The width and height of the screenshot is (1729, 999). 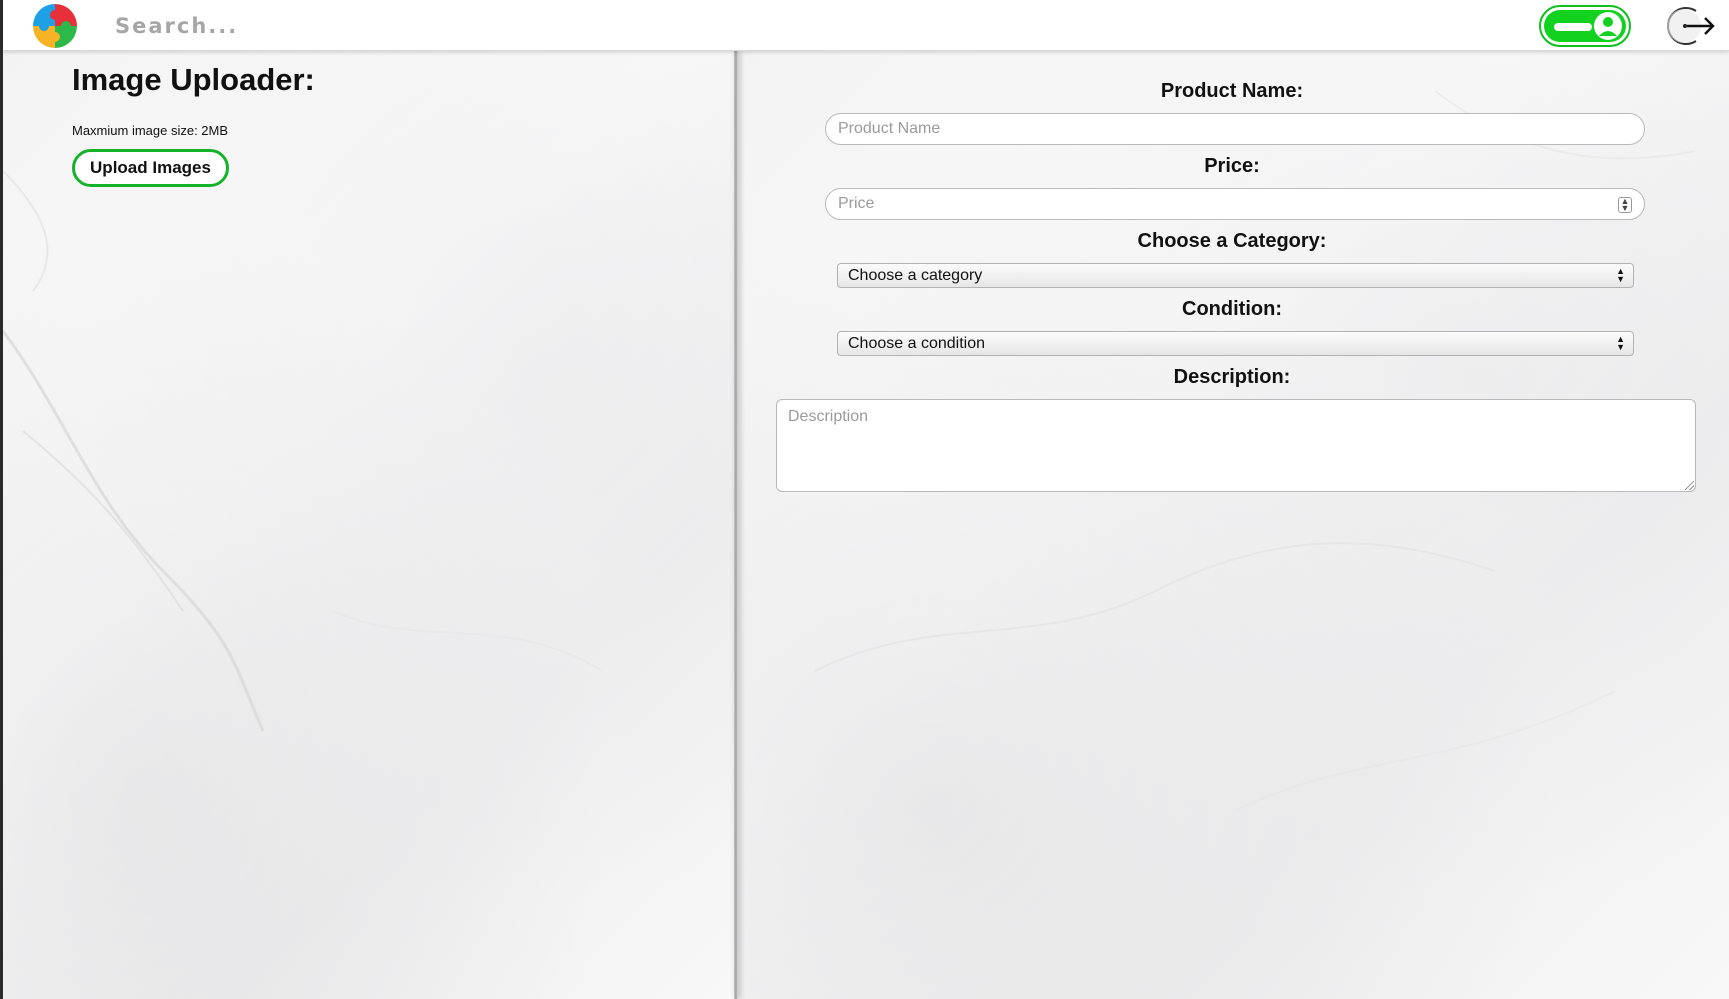 What do you see at coordinates (1236, 445) in the screenshot?
I see `description-textarea` at bounding box center [1236, 445].